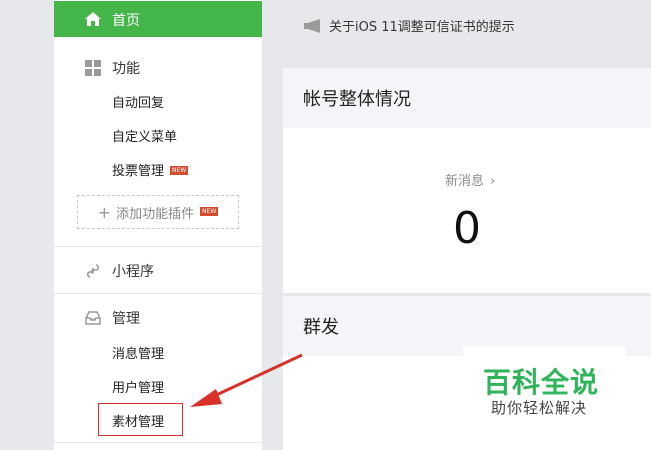 The height and width of the screenshot is (450, 651). Describe the element at coordinates (467, 98) in the screenshot. I see `account-overview-title: 帐号整体情况` at that location.